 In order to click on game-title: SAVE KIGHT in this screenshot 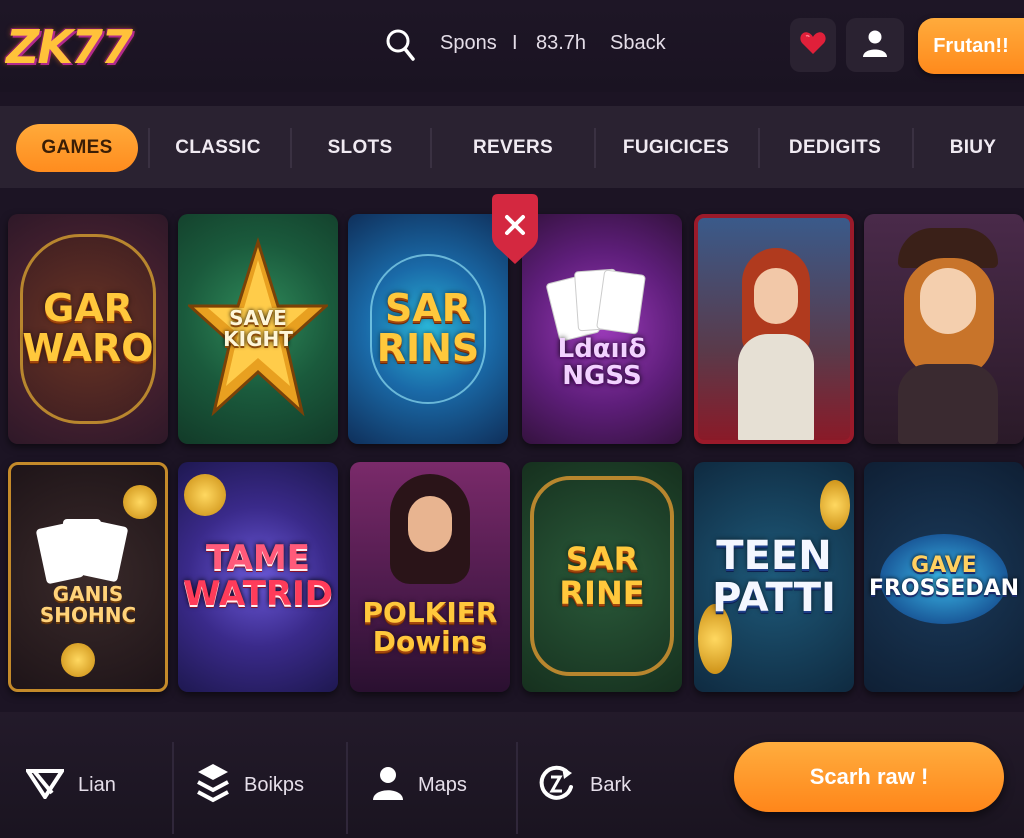, I will do `click(258, 328)`.